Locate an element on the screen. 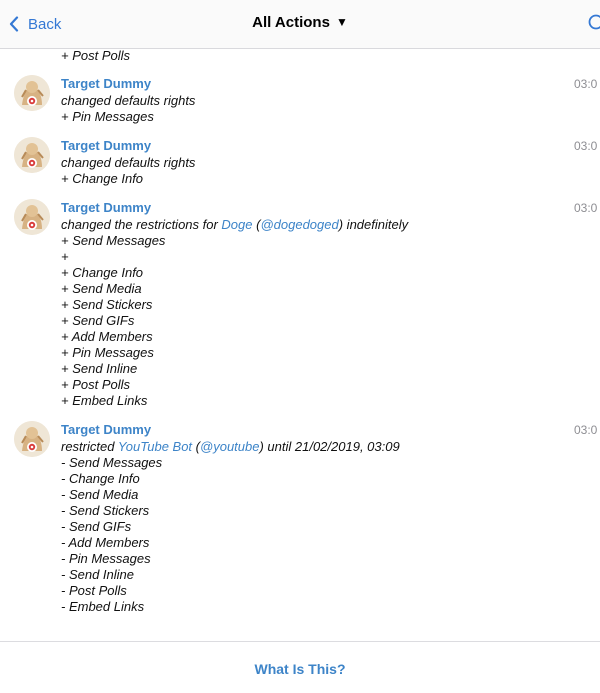 The width and height of the screenshot is (600, 693). entry-line: + Send GIFs is located at coordinates (234, 321).